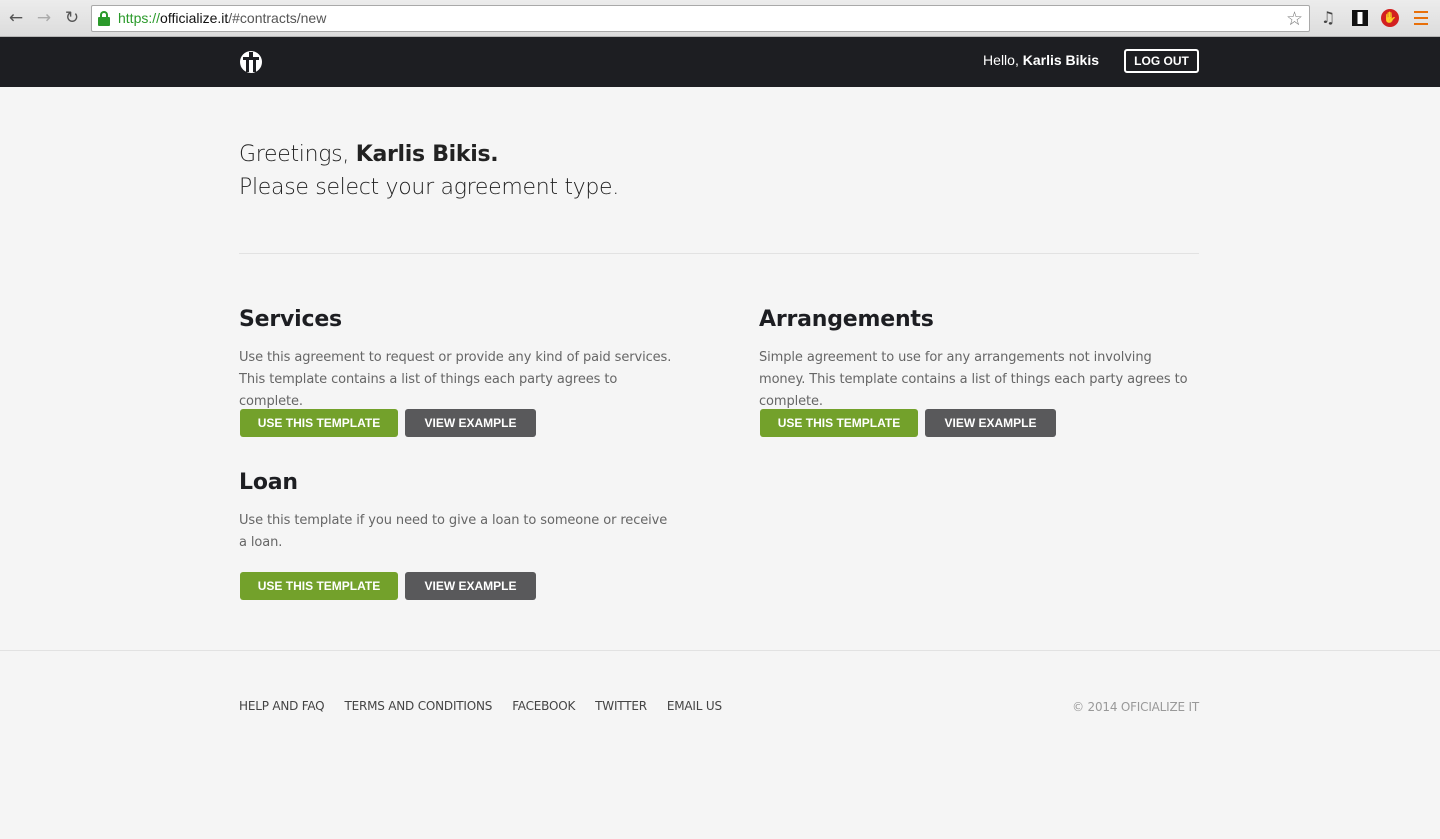 The width and height of the screenshot is (1440, 839). Describe the element at coordinates (543, 706) in the screenshot. I see `footer-link-facebook: FACEBOOK` at that location.